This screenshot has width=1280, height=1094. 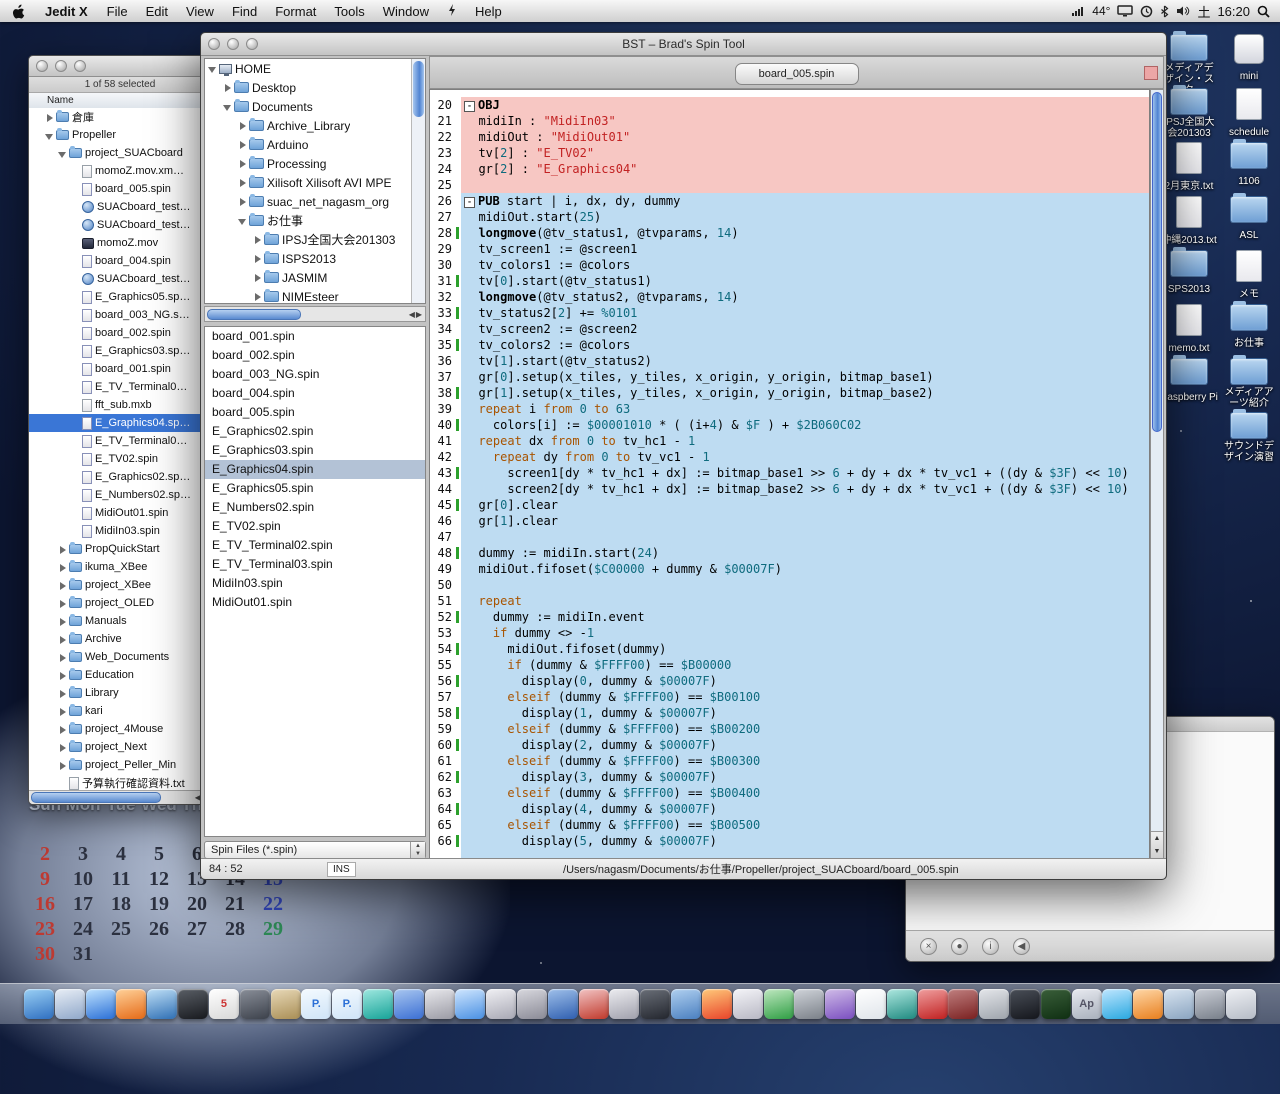 What do you see at coordinates (789, 441) in the screenshot?
I see `code-line: 41 repeat dx from 0 to tv_hc1 - 1` at bounding box center [789, 441].